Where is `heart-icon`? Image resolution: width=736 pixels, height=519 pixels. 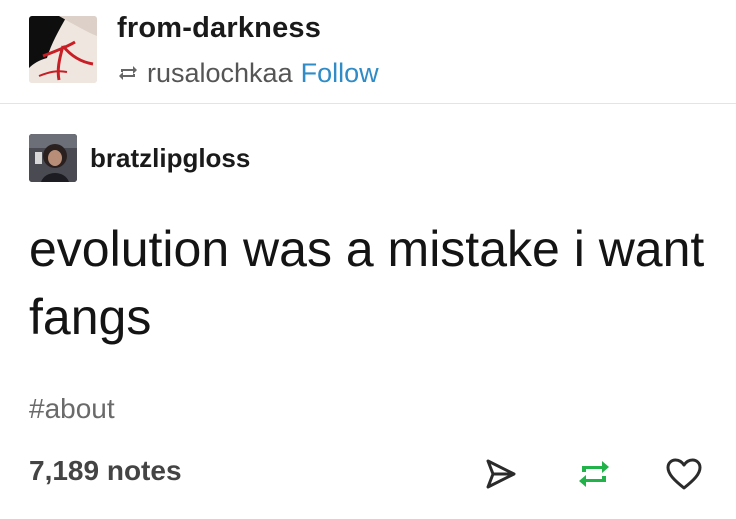 heart-icon is located at coordinates (684, 474).